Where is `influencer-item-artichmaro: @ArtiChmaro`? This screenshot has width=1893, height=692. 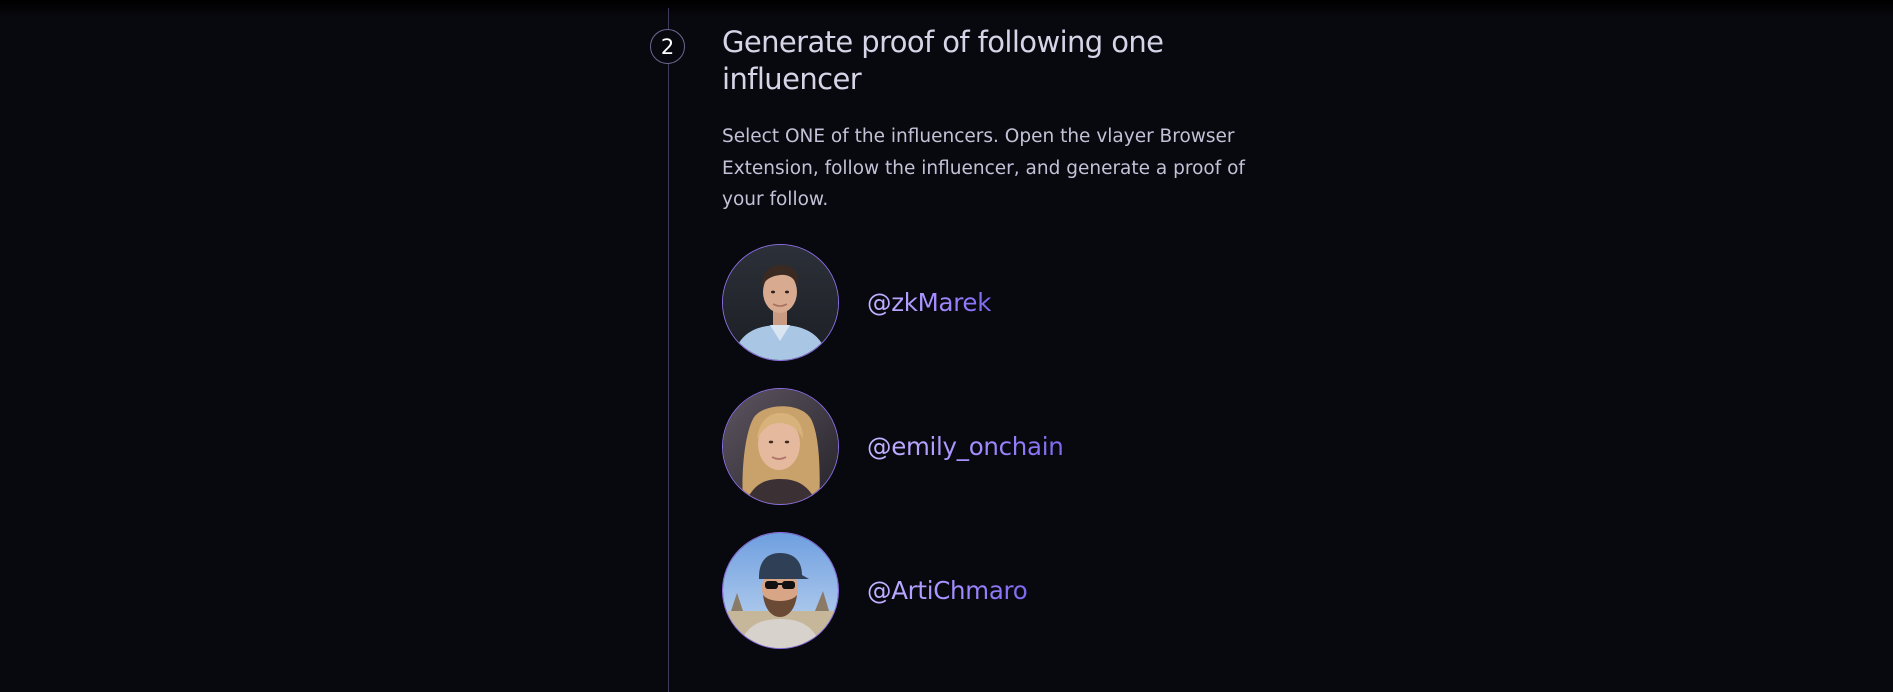
influencer-item-artichmaro: @ArtiChmaro is located at coordinates (892, 590).